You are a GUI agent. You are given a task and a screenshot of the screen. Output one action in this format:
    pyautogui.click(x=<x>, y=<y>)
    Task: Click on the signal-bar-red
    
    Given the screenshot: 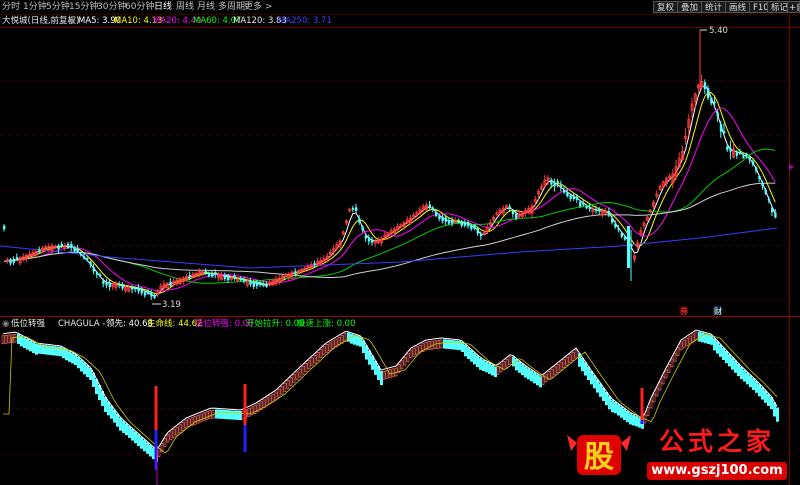 What is the action you would take?
    pyautogui.click(x=156, y=408)
    